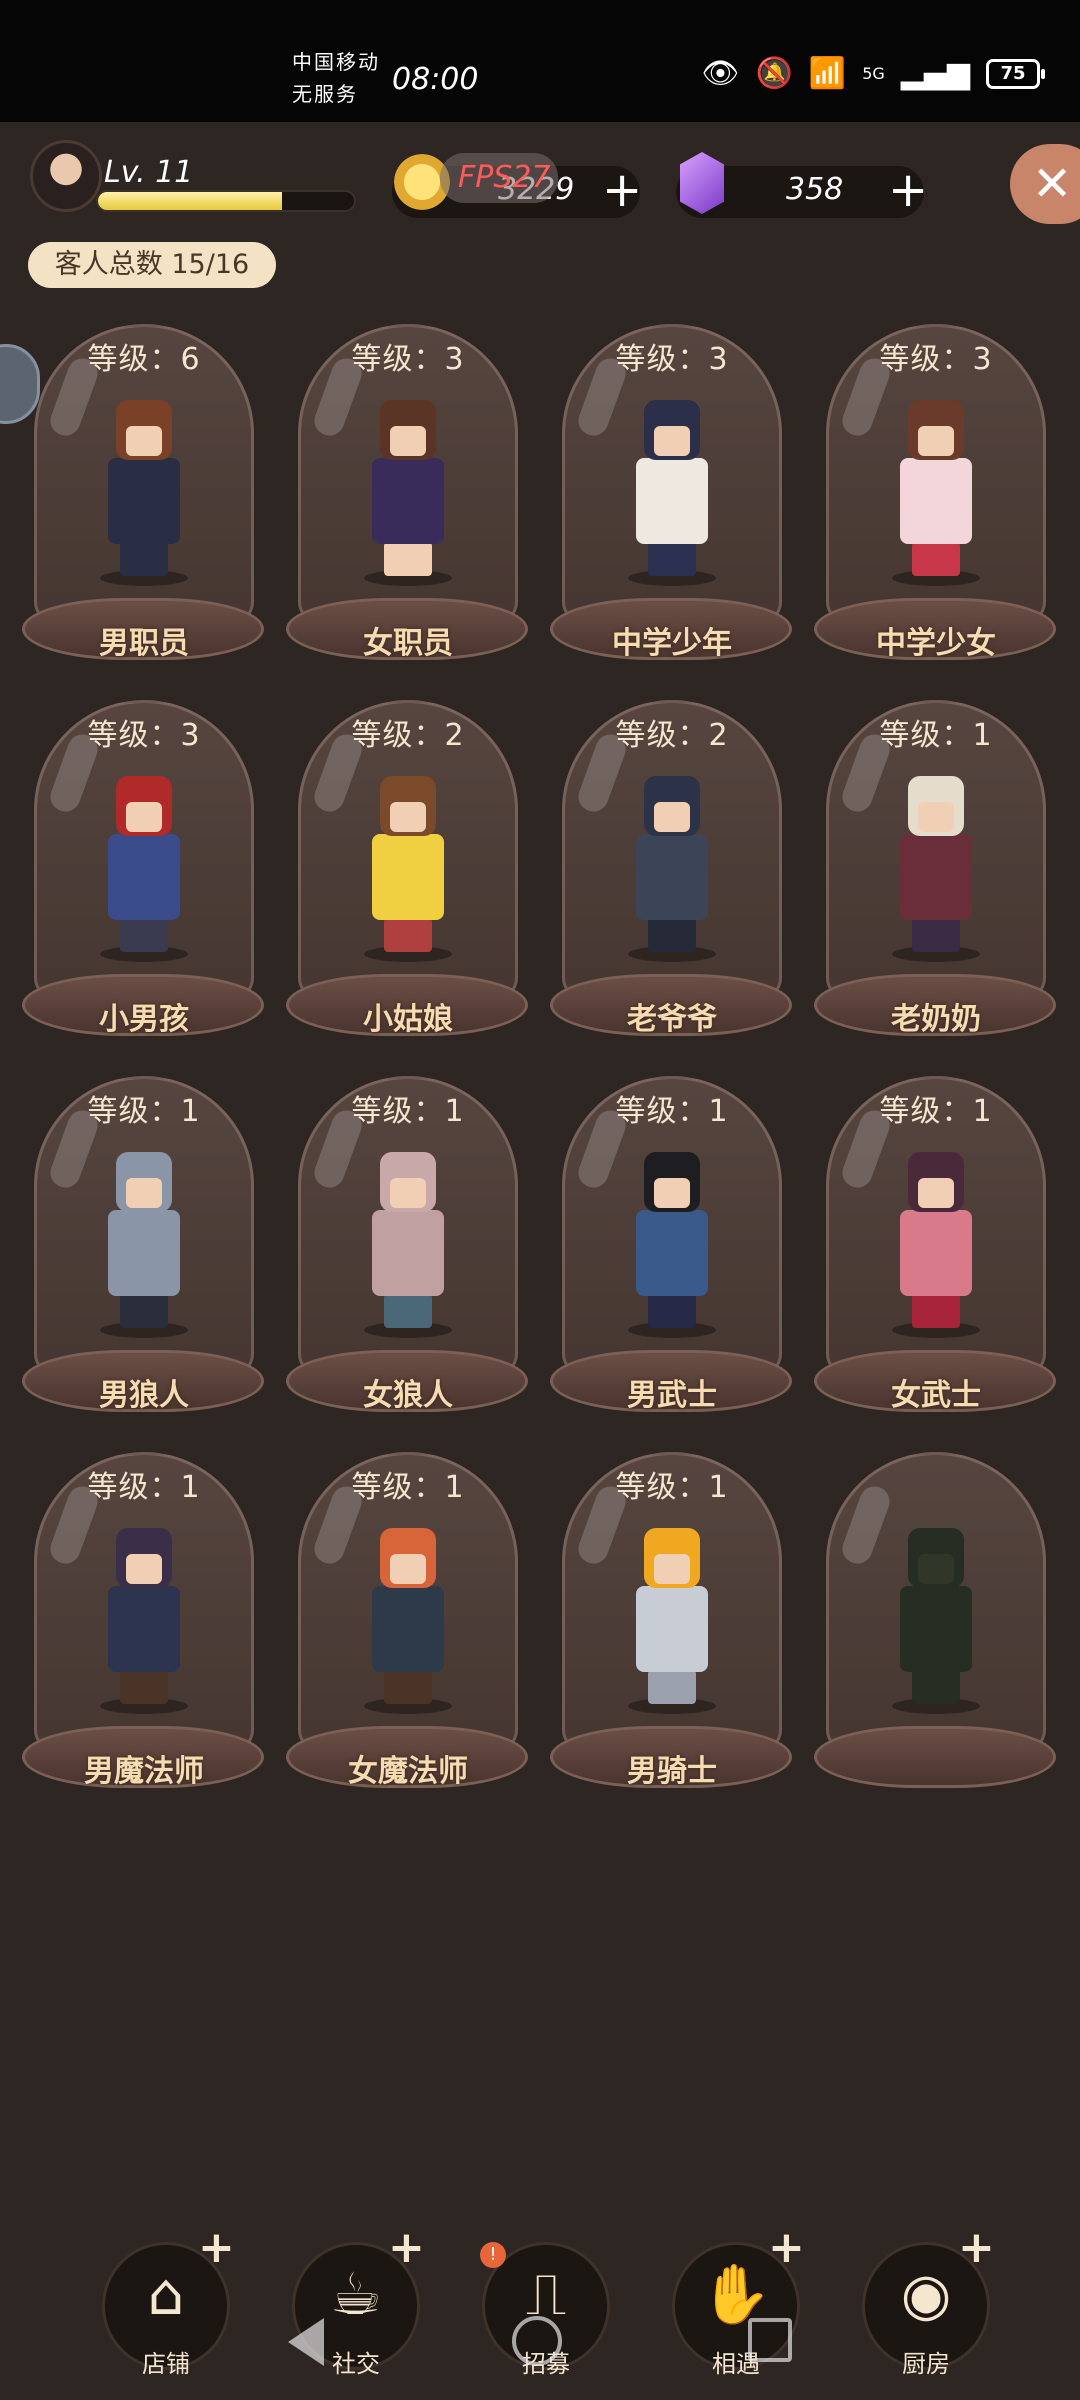  I want to click on status-bar: 中国移动 无服务 08:00 👁 🔕 📶 5G ▂▄▆ 75, so click(540, 61).